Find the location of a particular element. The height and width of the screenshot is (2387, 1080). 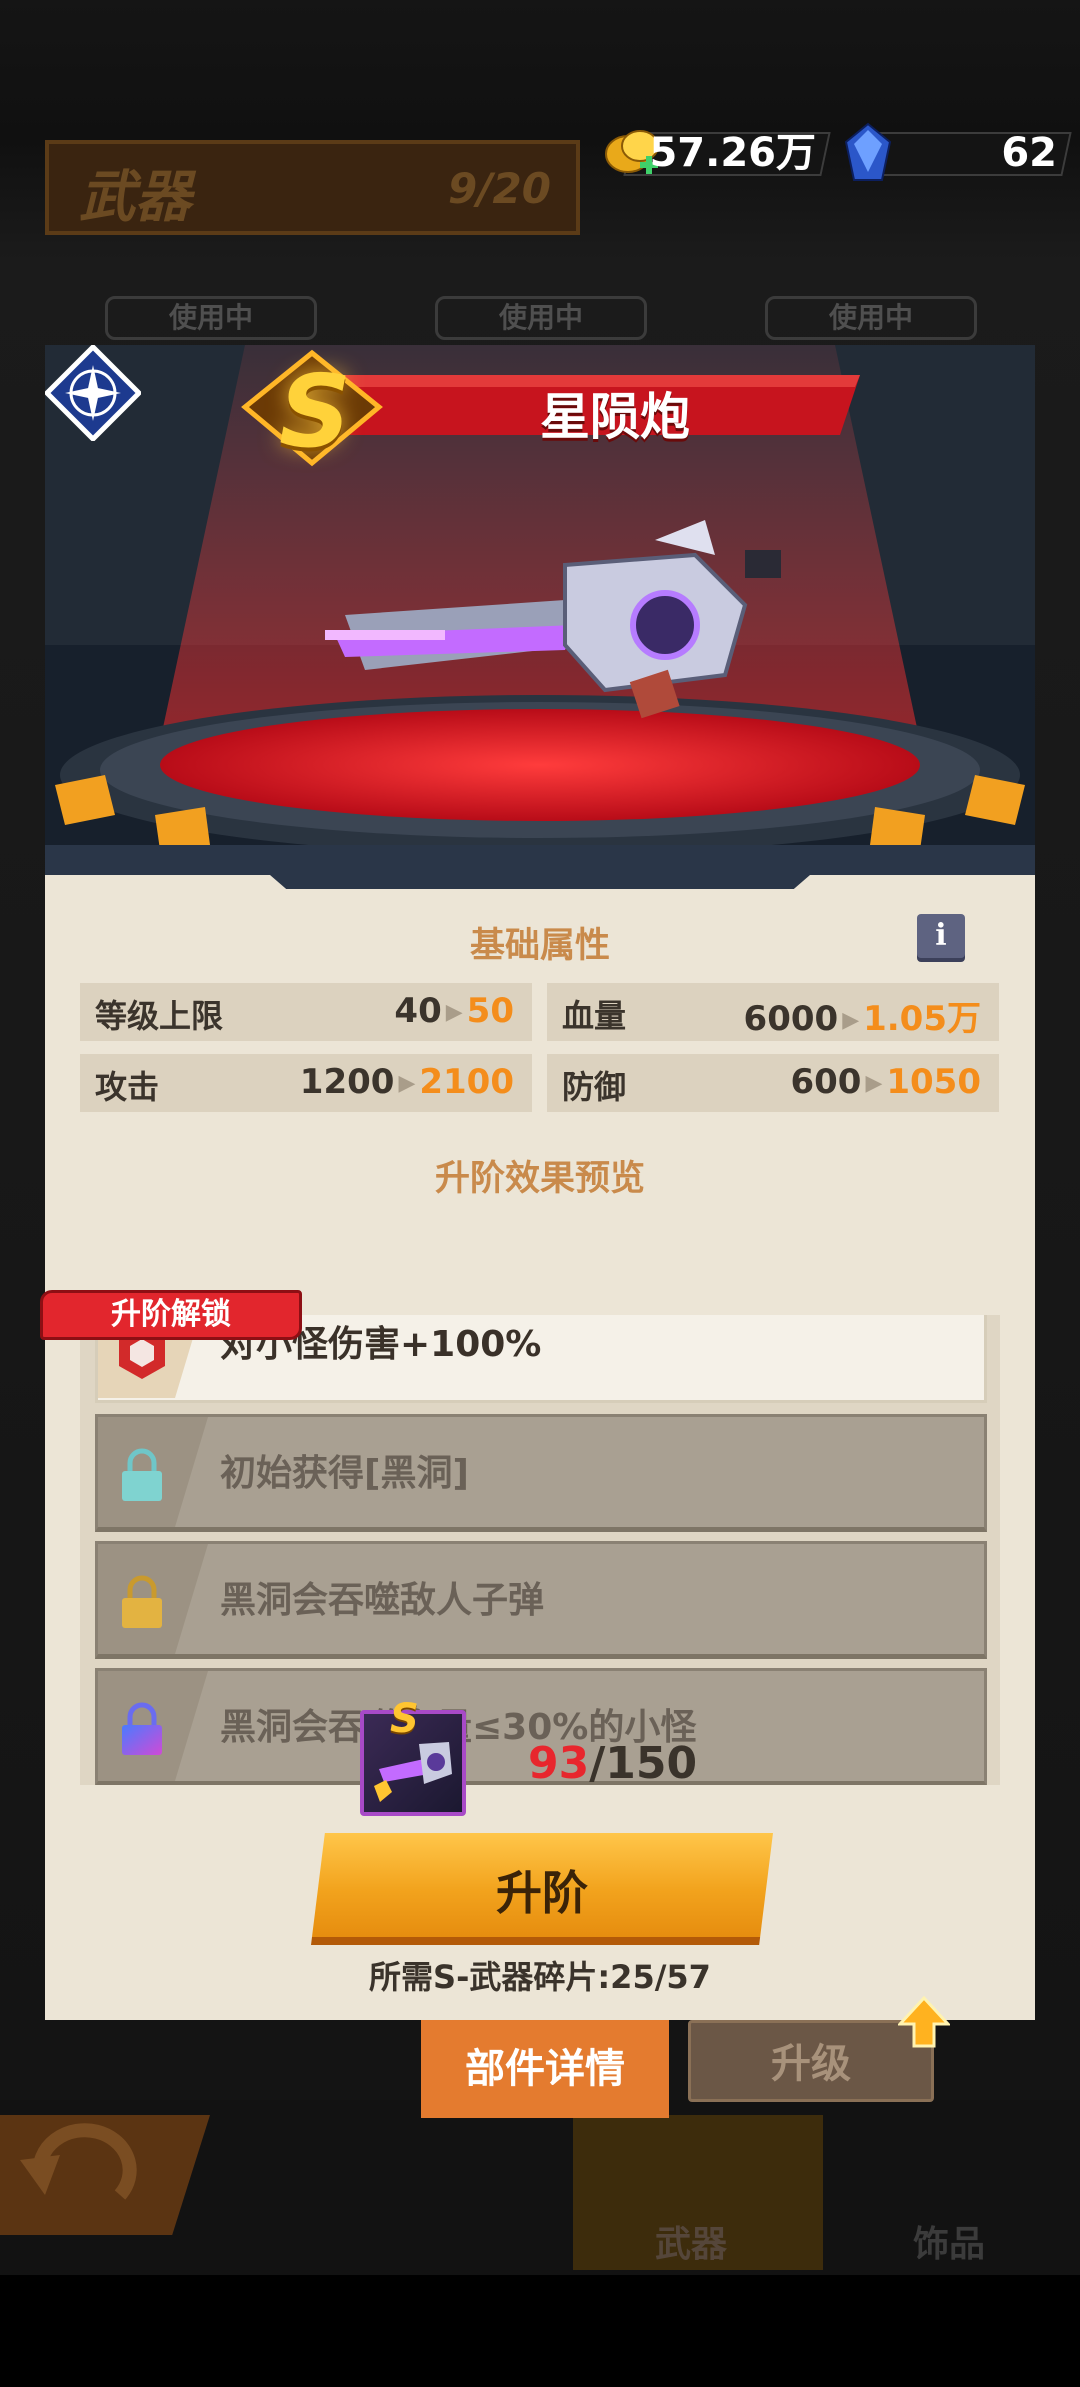

gold-currency: 57.26万 is located at coordinates (718, 153).